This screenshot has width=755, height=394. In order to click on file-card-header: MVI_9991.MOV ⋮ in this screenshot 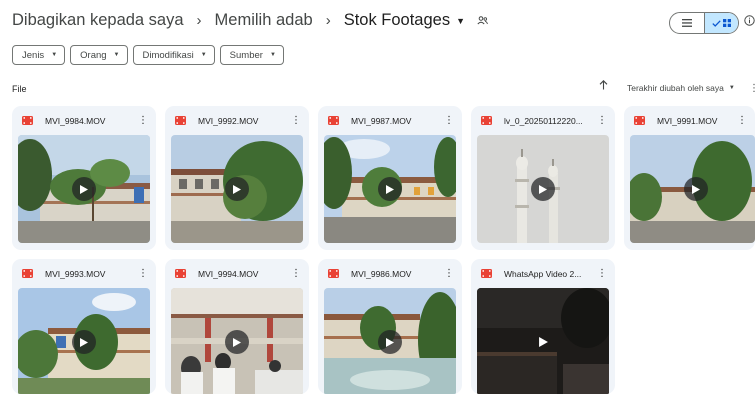, I will do `click(689, 120)`.